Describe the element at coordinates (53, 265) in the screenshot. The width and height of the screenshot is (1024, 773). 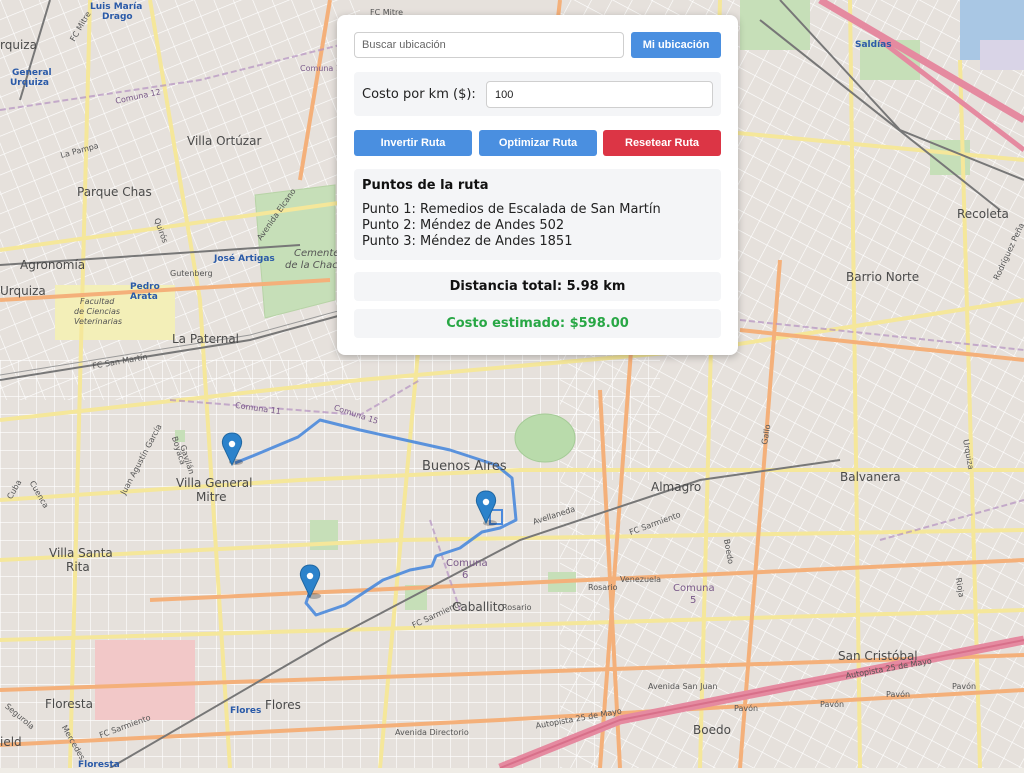
I see `map-label-agronomia: Agronomía` at that location.